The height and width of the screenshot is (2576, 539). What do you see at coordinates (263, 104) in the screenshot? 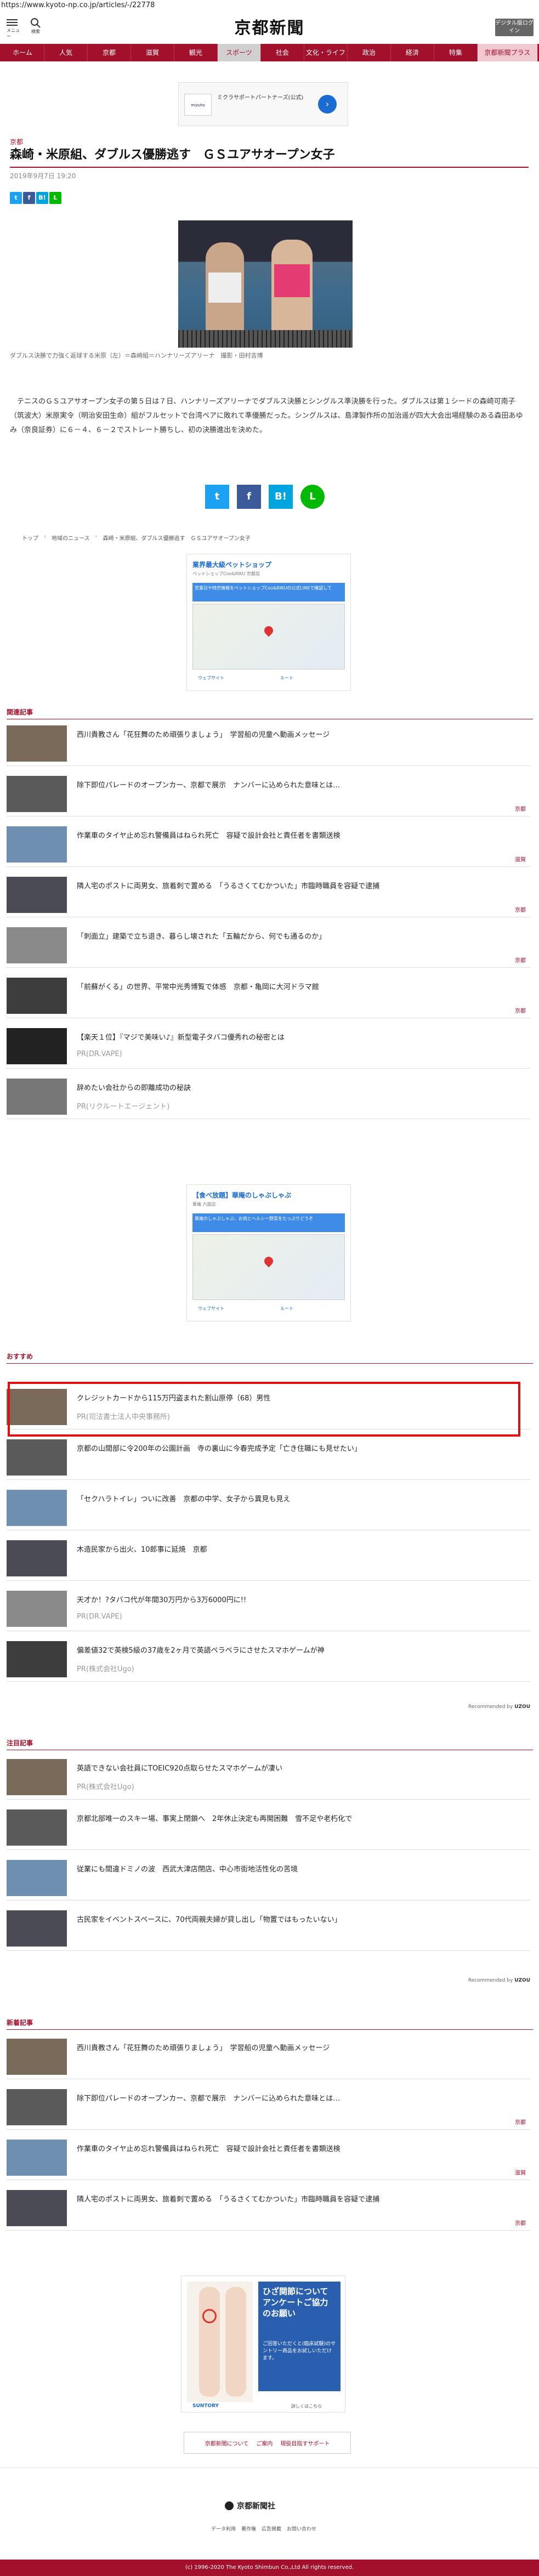
I see `top-ad-banner: mizuho ミクラサポートパートナーズ(公式) ›` at bounding box center [263, 104].